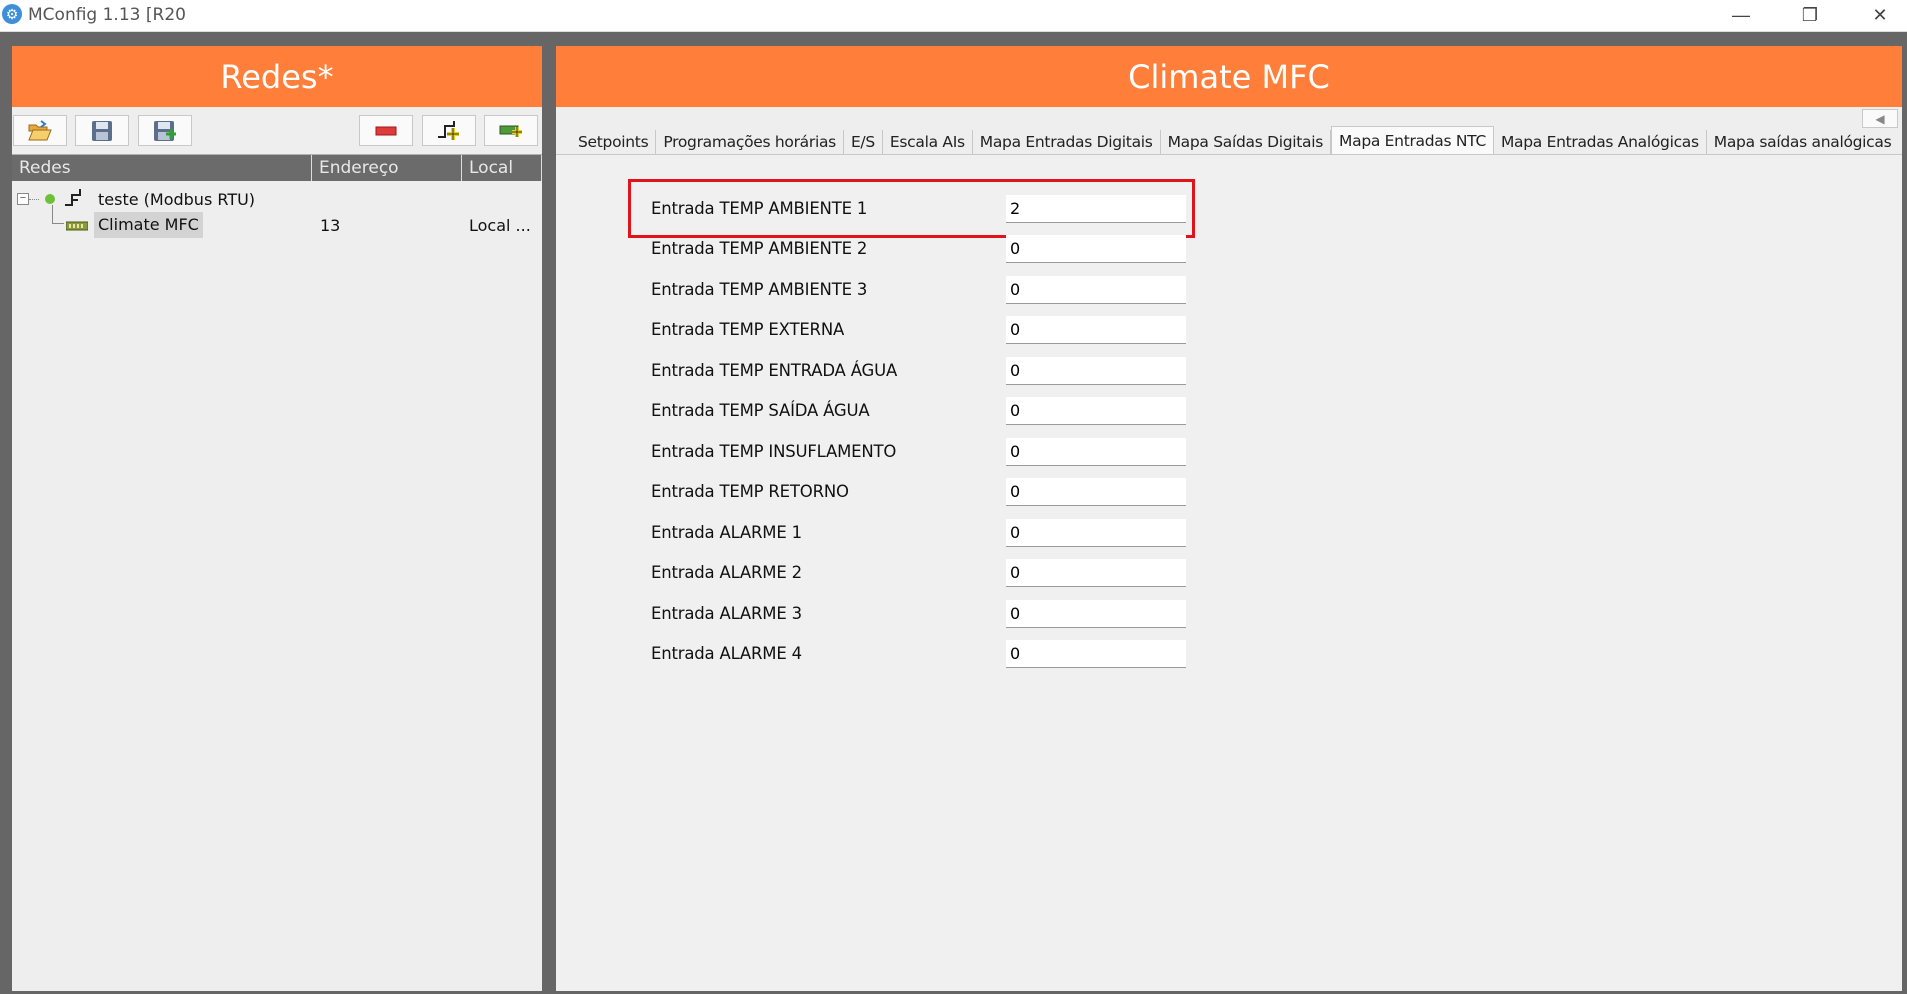 Image resolution: width=1907 pixels, height=994 pixels. I want to click on tab-escala-ais: Escala AIs, so click(928, 142).